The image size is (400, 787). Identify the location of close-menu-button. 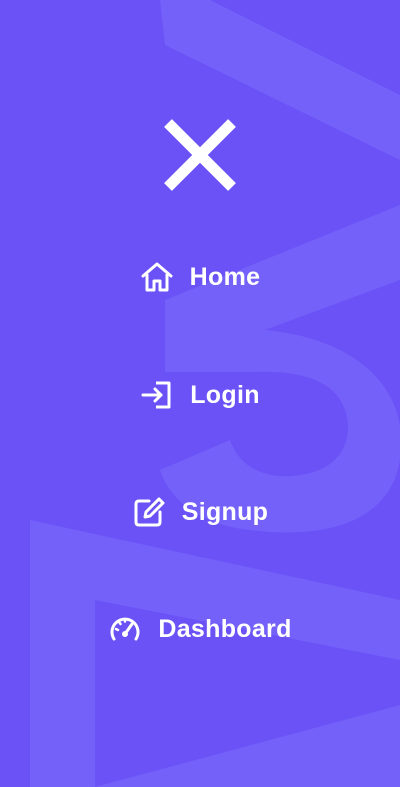
(200, 155).